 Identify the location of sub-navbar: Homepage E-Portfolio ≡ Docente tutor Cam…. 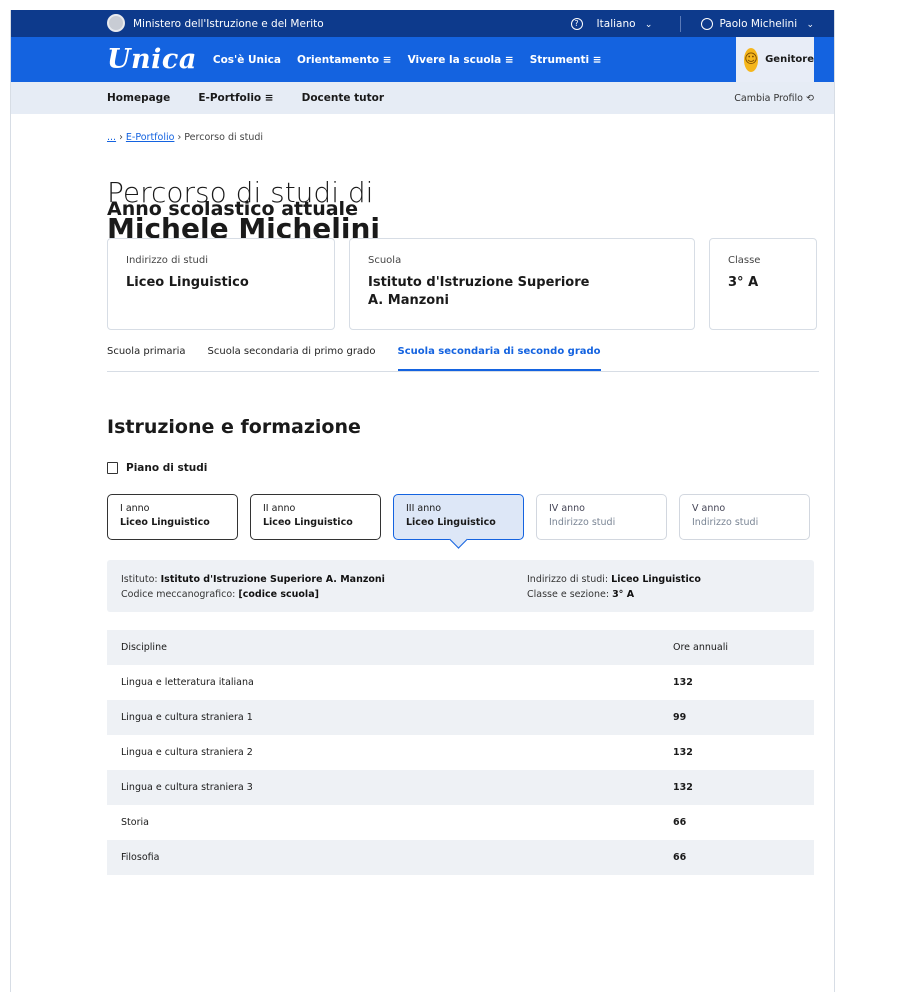
(422, 98).